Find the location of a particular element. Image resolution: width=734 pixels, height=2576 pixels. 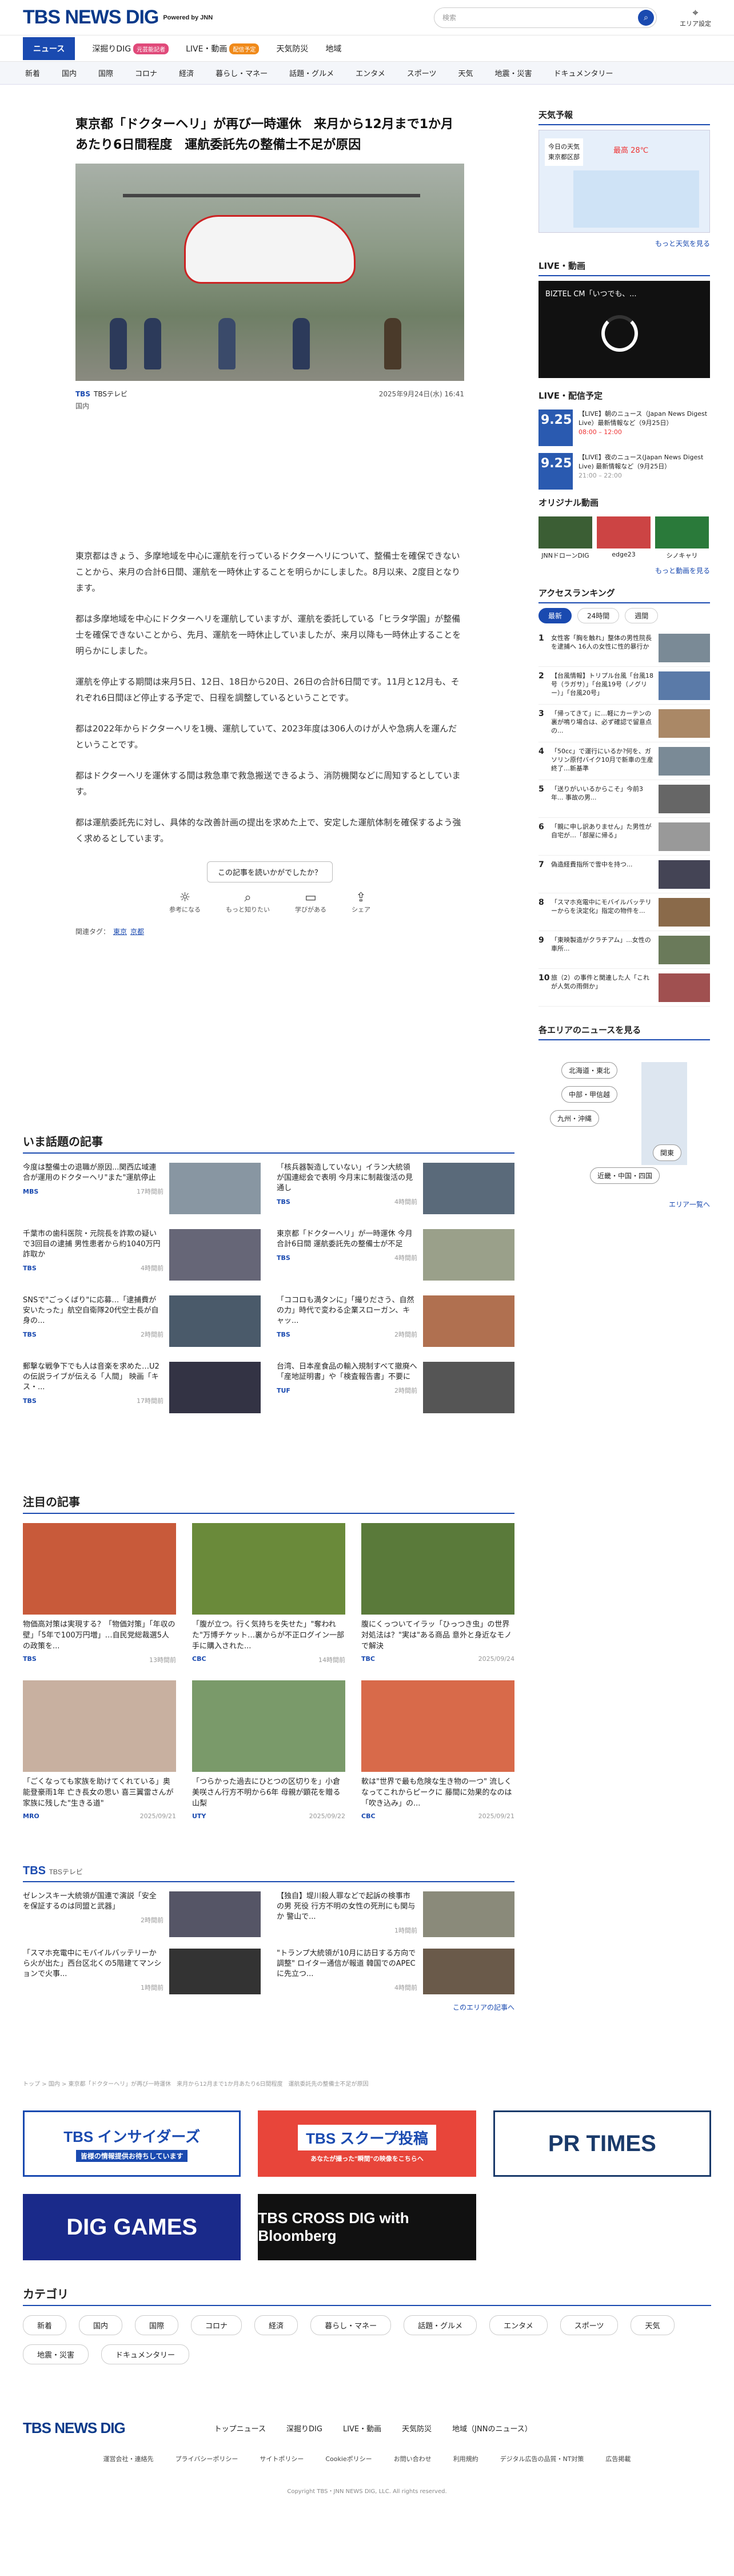

nav-region: 地域 is located at coordinates (333, 48).